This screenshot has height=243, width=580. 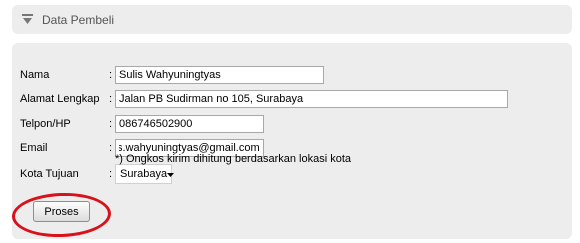 What do you see at coordinates (60, 99) in the screenshot?
I see `alamat-label: Alamat Lengkap` at bounding box center [60, 99].